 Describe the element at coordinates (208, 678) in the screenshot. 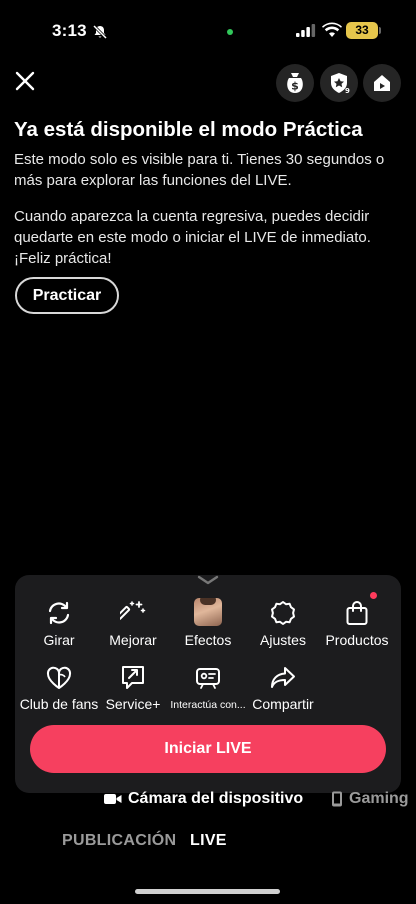

I see `interact-icon` at that location.